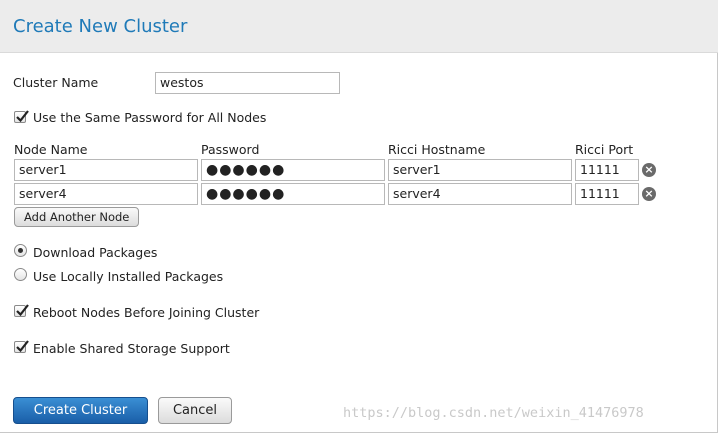 The image size is (726, 437). Describe the element at coordinates (437, 149) in the screenshot. I see `column-header-ricci-hostname: Ricci Hostname` at that location.